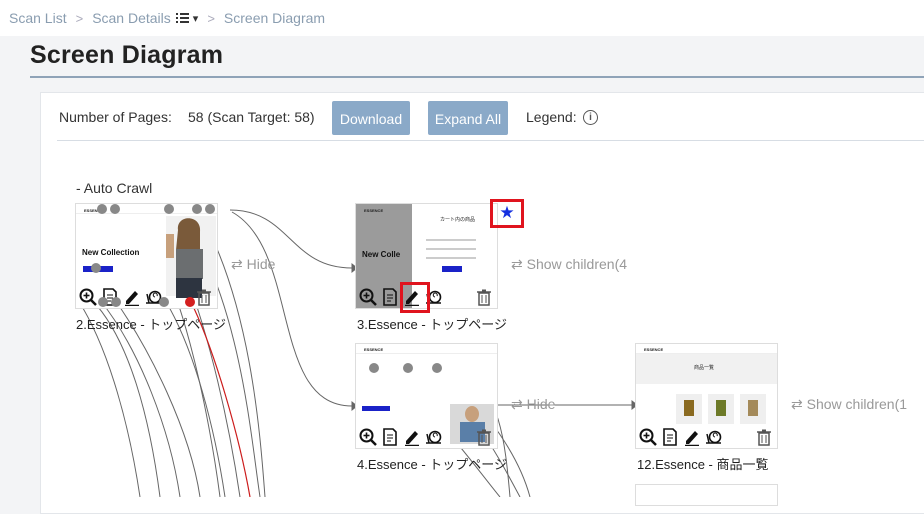  Describe the element at coordinates (849, 404) in the screenshot. I see `show-children-toggle: ⇄ Show children(1` at that location.